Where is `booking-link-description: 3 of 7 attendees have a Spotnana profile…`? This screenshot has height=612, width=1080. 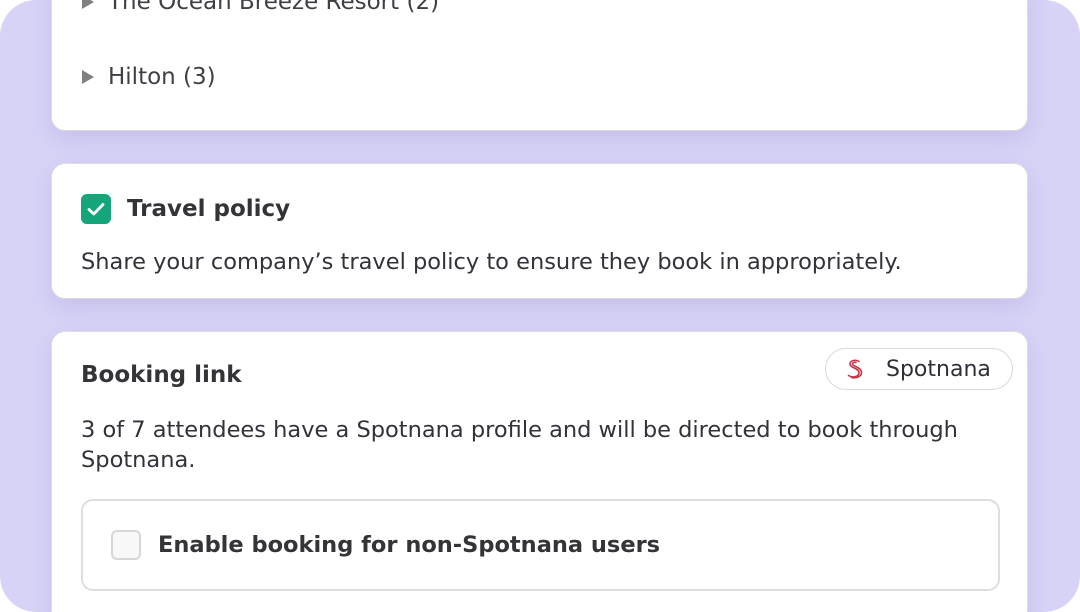 booking-link-description: 3 of 7 attendees have a Spotnana profile… is located at coordinates (519, 445).